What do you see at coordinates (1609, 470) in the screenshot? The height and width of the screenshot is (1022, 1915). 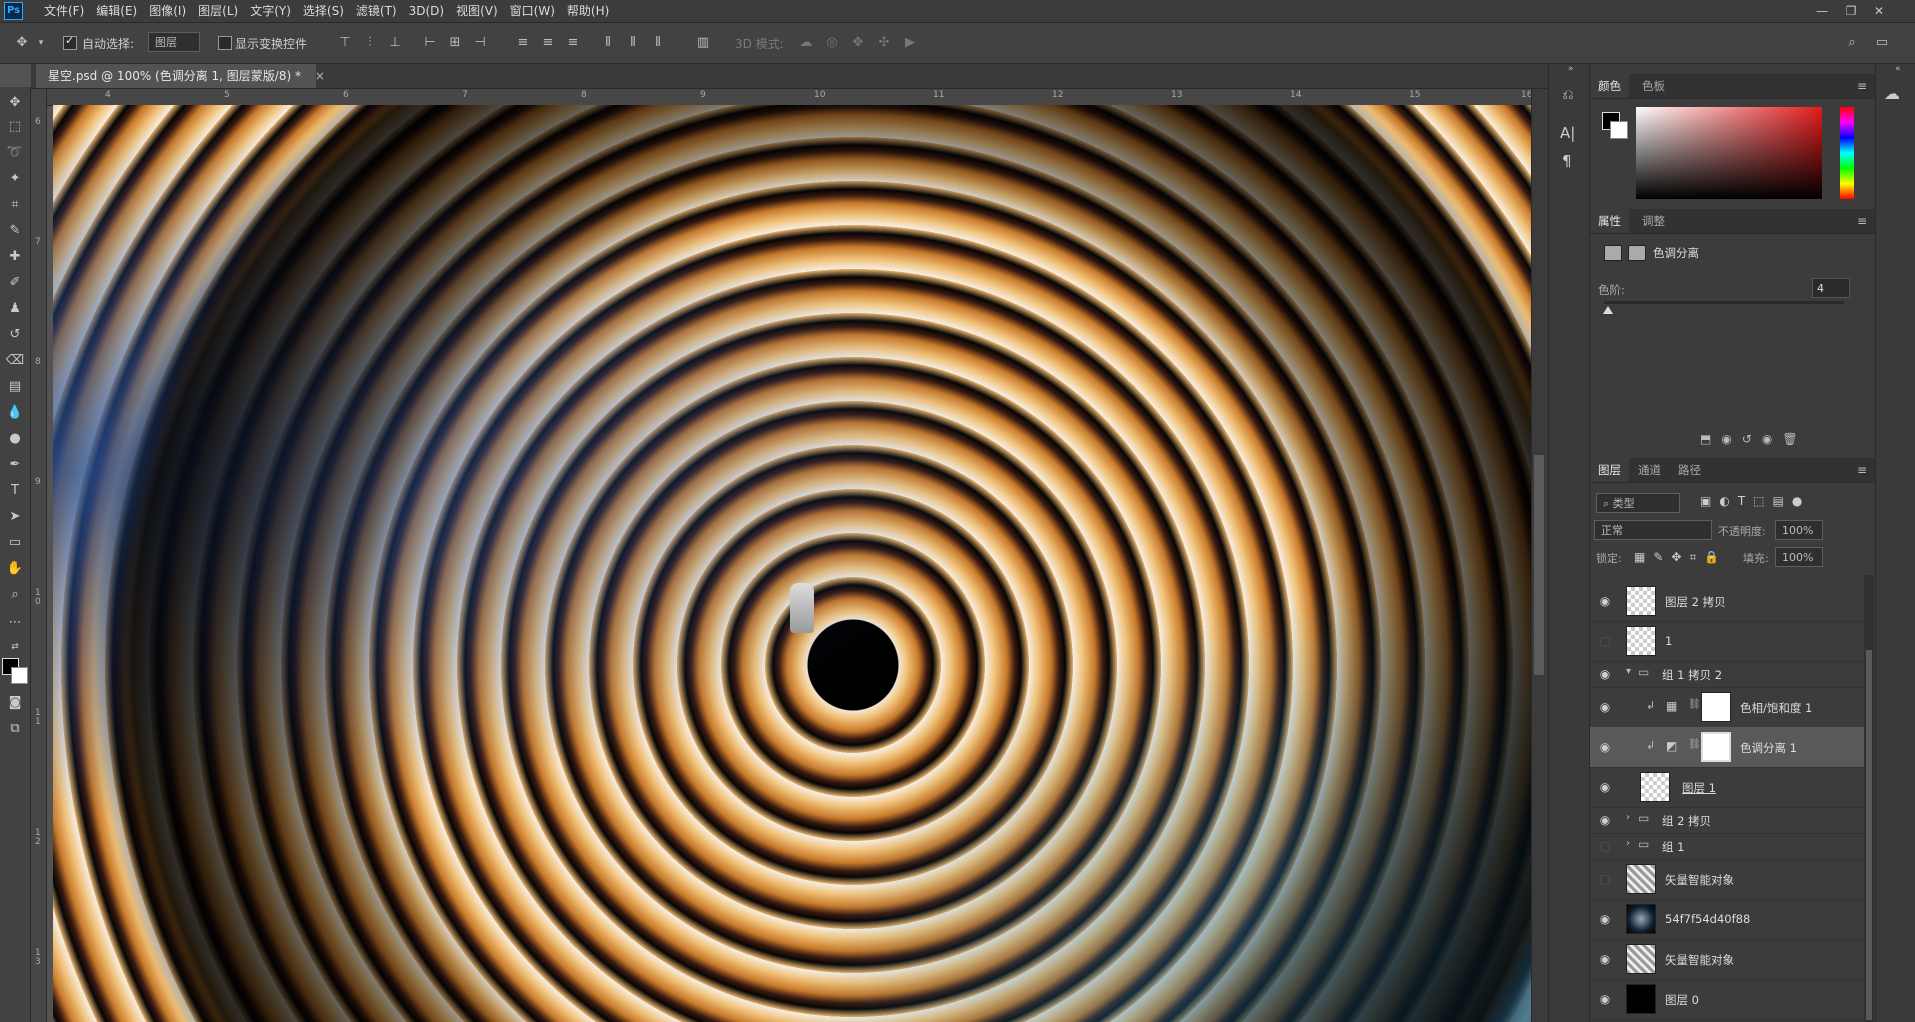 I see `tab-layers: 图层` at bounding box center [1609, 470].